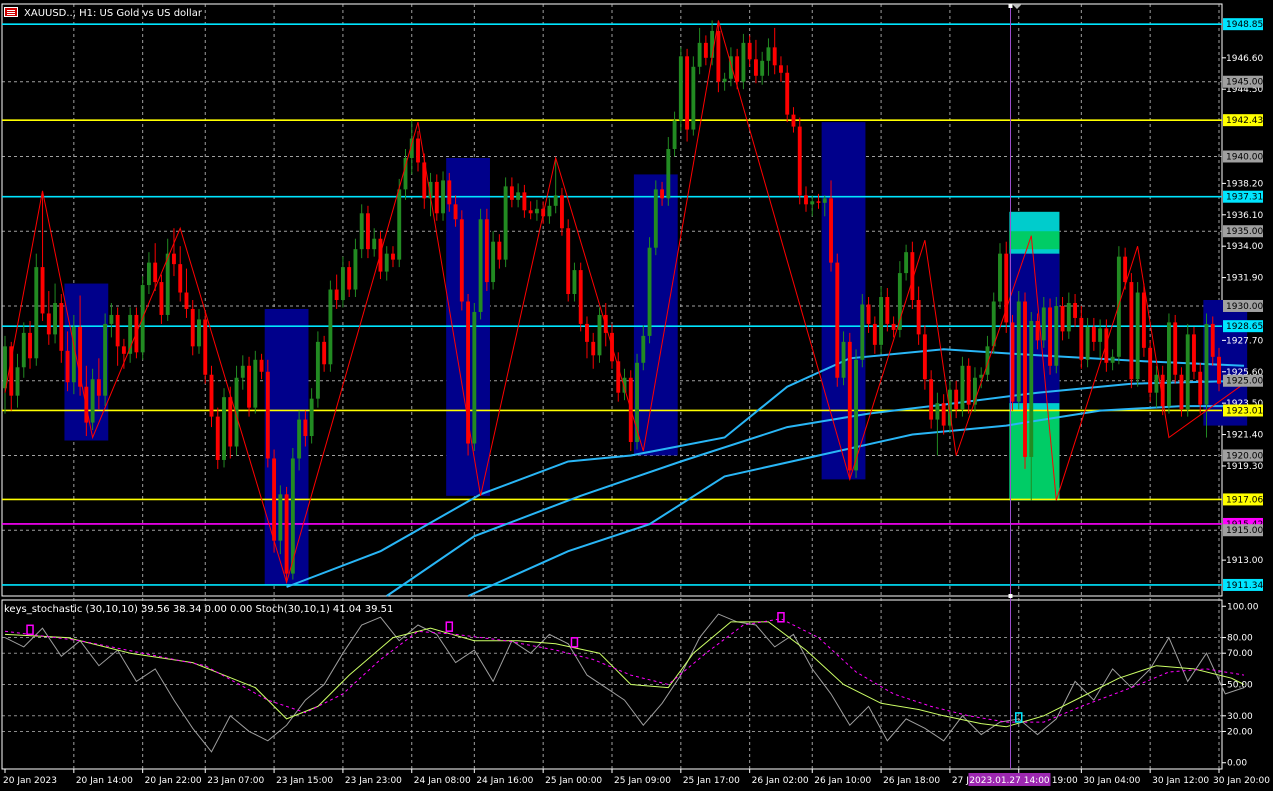 Image resolution: width=1273 pixels, height=791 pixels. What do you see at coordinates (1244, 121) in the screenshot?
I see `price-level-label: 1942.43` at bounding box center [1244, 121].